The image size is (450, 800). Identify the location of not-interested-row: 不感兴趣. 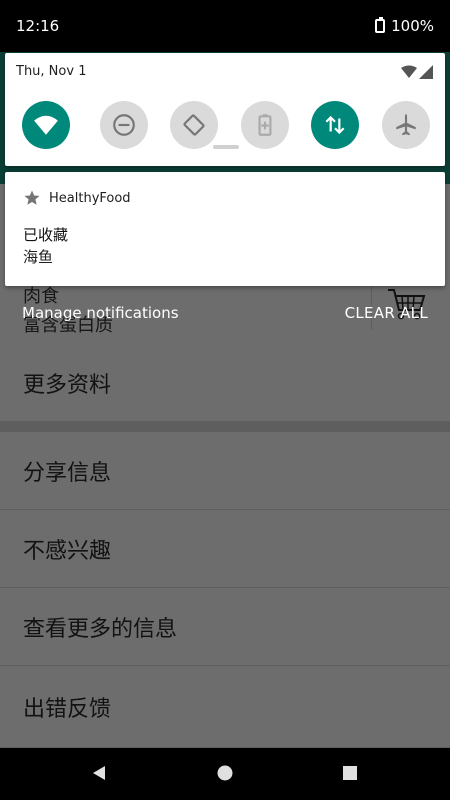
(225, 549).